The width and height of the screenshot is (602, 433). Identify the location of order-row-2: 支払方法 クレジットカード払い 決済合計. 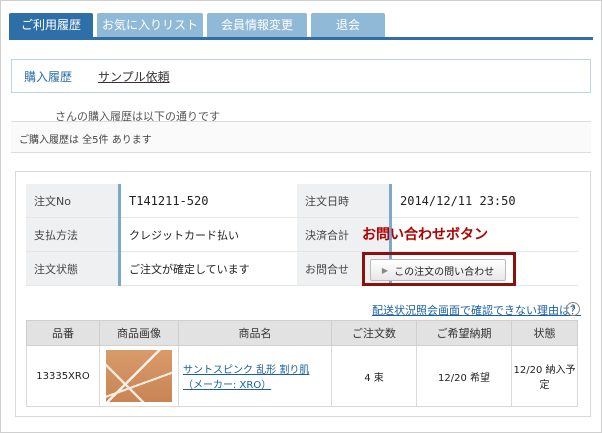
(302, 234).